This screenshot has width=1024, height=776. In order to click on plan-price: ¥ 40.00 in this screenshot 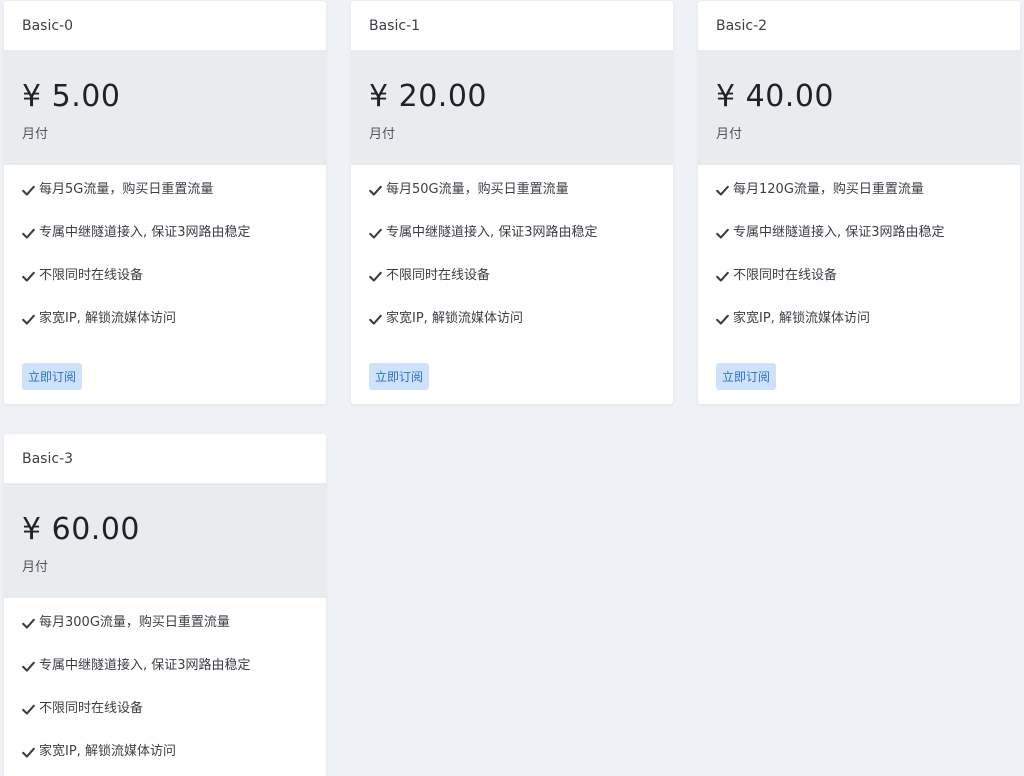, I will do `click(775, 96)`.